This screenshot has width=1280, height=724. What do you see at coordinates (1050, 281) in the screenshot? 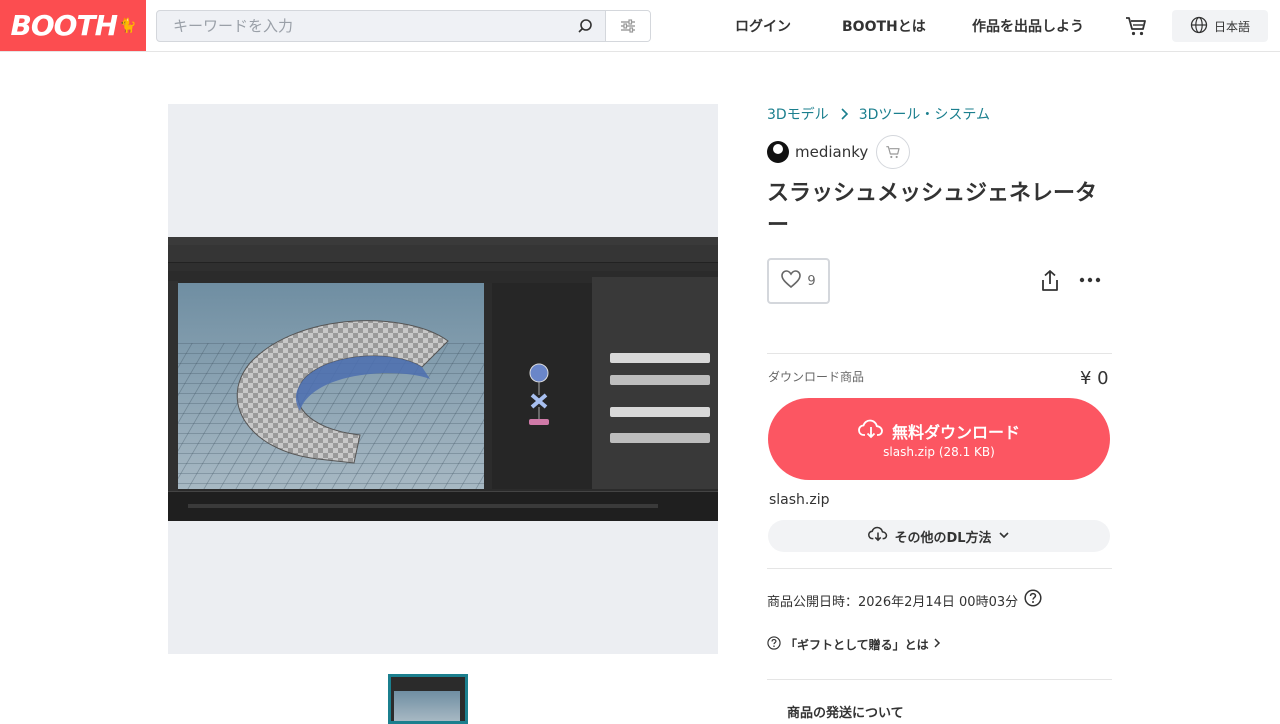
I see `share-icon` at bounding box center [1050, 281].